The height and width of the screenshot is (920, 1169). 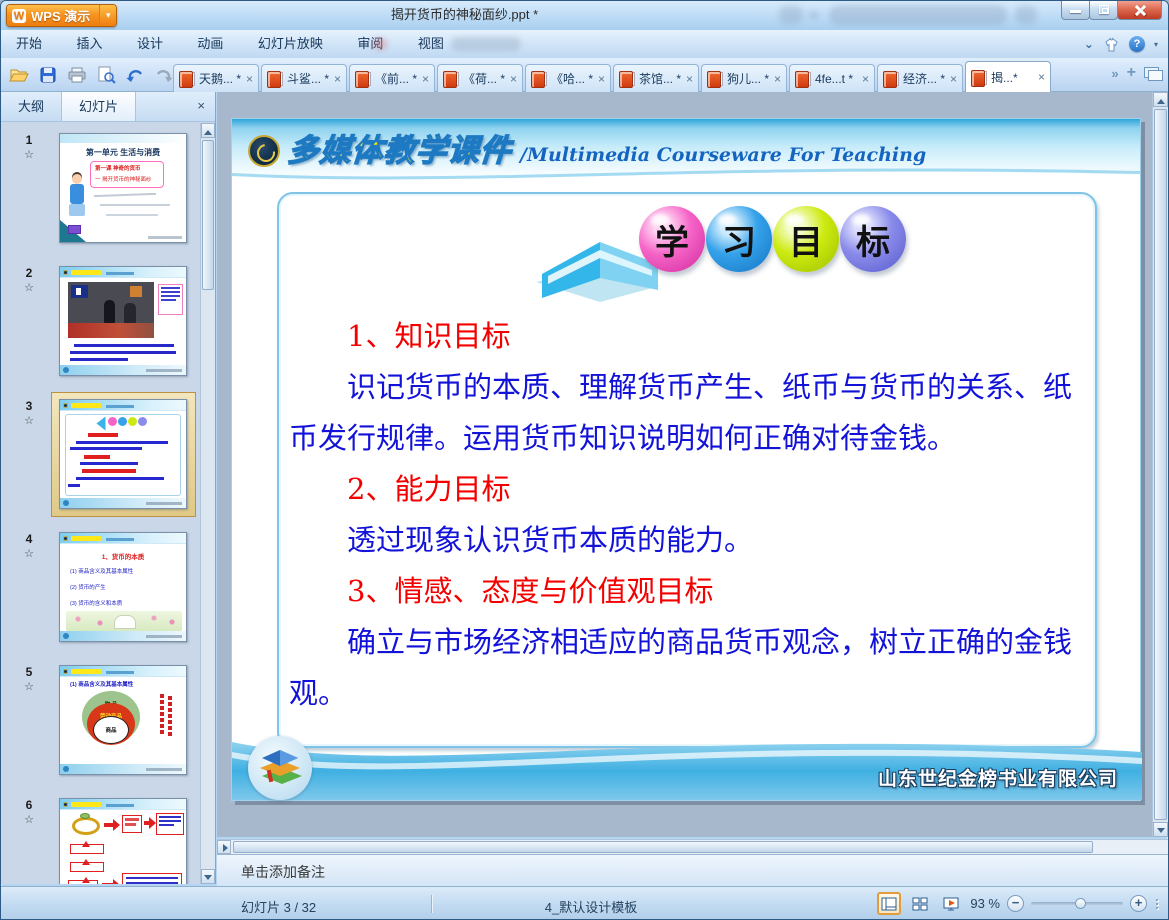 I want to click on menu-design: 设计, so click(x=150, y=44).